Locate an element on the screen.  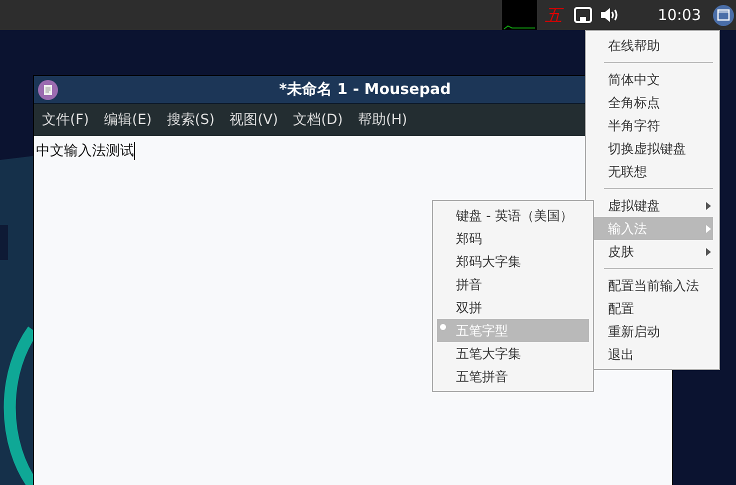
document-text: 中文输入法测试 is located at coordinates (85, 151).